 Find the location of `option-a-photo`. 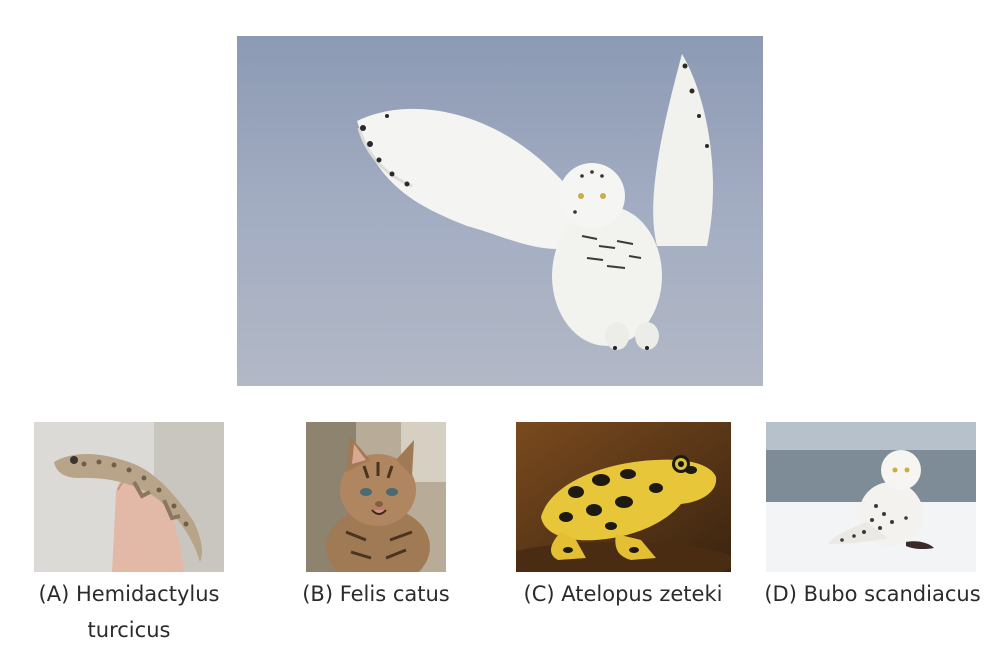

option-a-photo is located at coordinates (129, 497).